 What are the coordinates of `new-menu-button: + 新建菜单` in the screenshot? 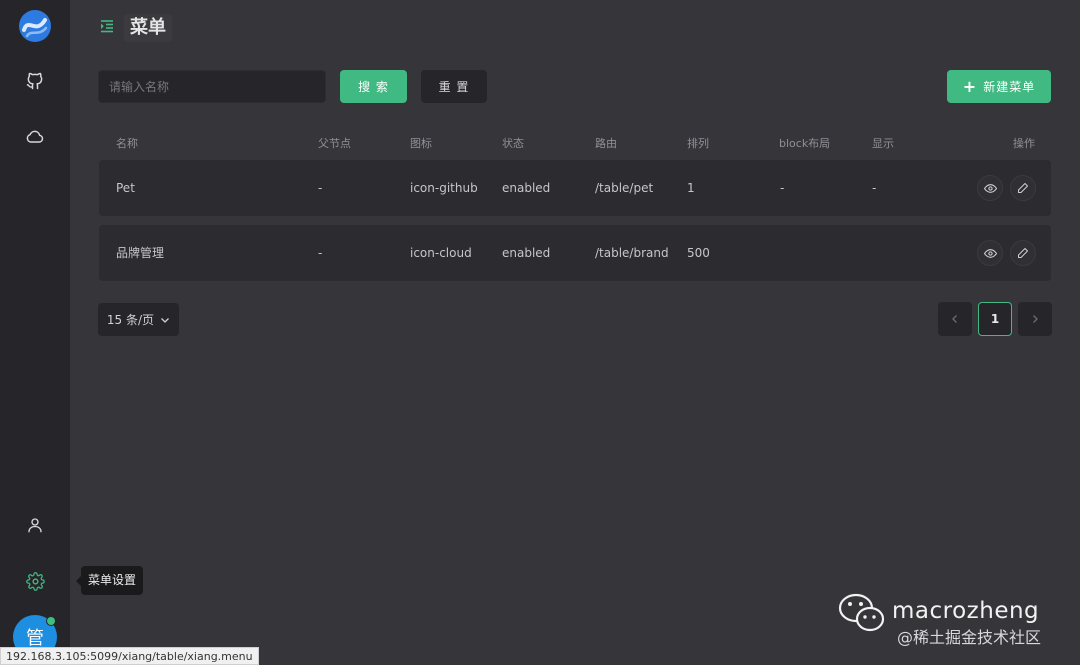 It's located at (999, 86).